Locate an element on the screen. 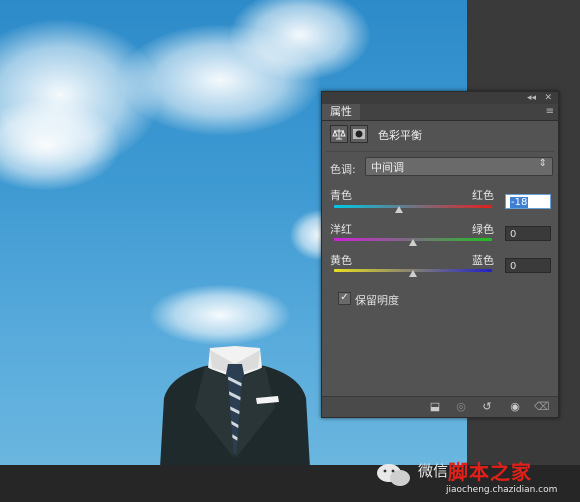 The height and width of the screenshot is (502, 580). yellow-blue-value-input: 0 is located at coordinates (528, 265).